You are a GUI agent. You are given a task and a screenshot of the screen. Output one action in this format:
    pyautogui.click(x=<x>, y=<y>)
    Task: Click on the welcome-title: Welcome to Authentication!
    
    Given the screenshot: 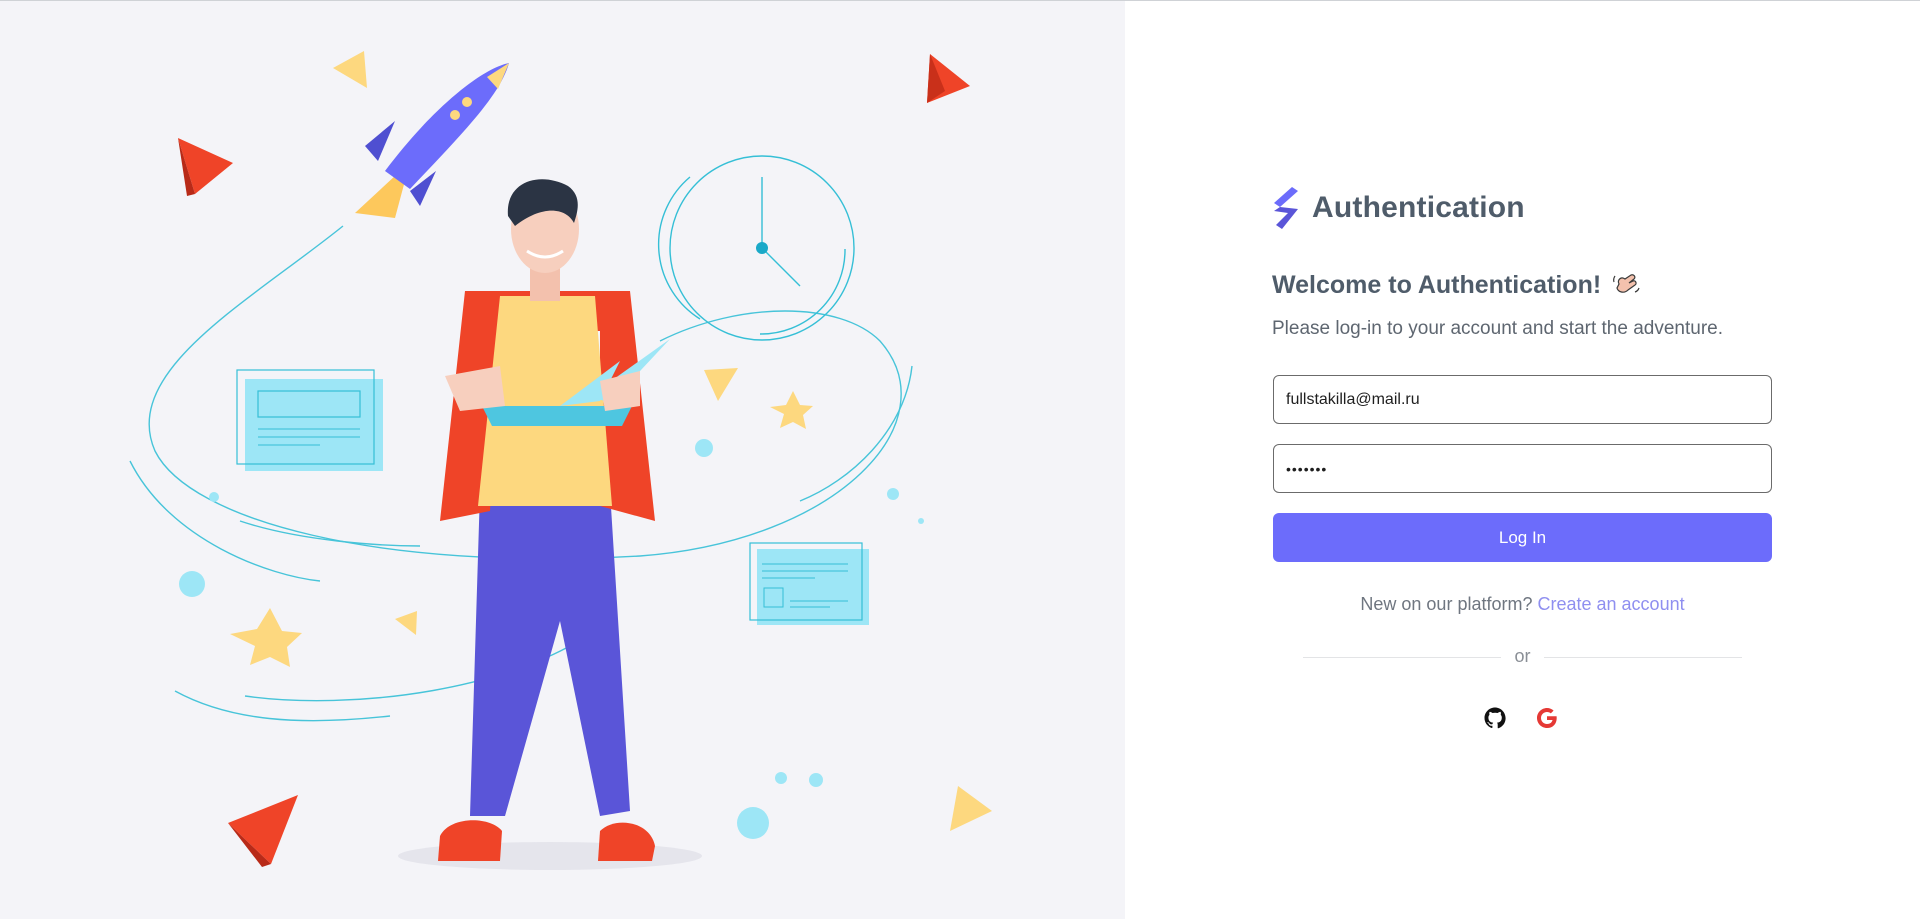 What is the action you would take?
    pyautogui.click(x=1437, y=284)
    